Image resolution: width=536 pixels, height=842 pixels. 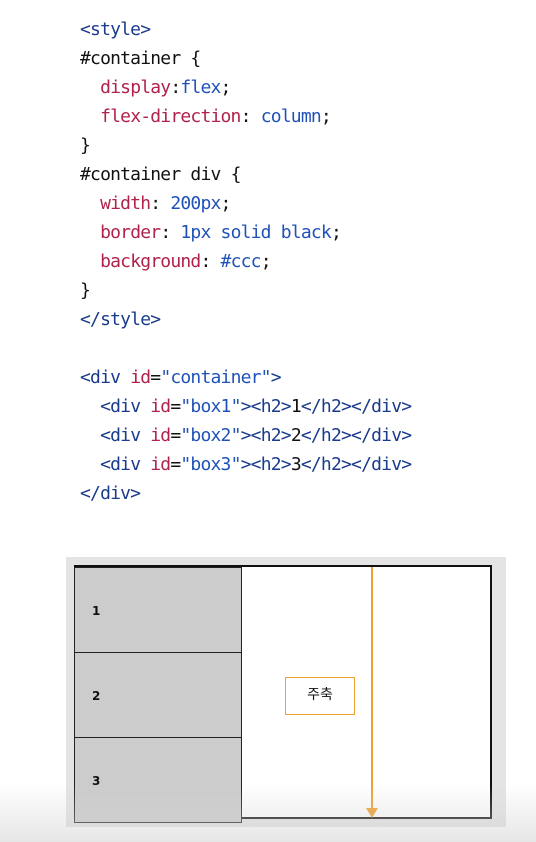 What do you see at coordinates (135, 58) in the screenshot?
I see `code-token: #container` at bounding box center [135, 58].